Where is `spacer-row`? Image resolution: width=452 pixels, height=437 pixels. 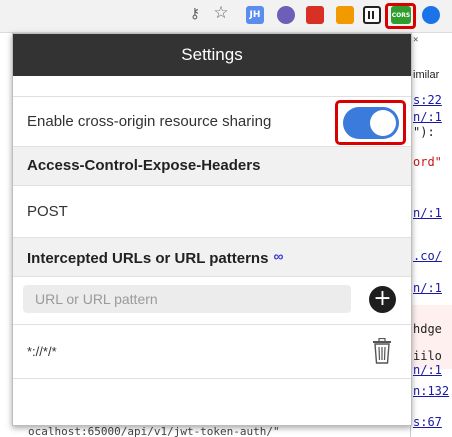
spacer-row is located at coordinates (212, 86).